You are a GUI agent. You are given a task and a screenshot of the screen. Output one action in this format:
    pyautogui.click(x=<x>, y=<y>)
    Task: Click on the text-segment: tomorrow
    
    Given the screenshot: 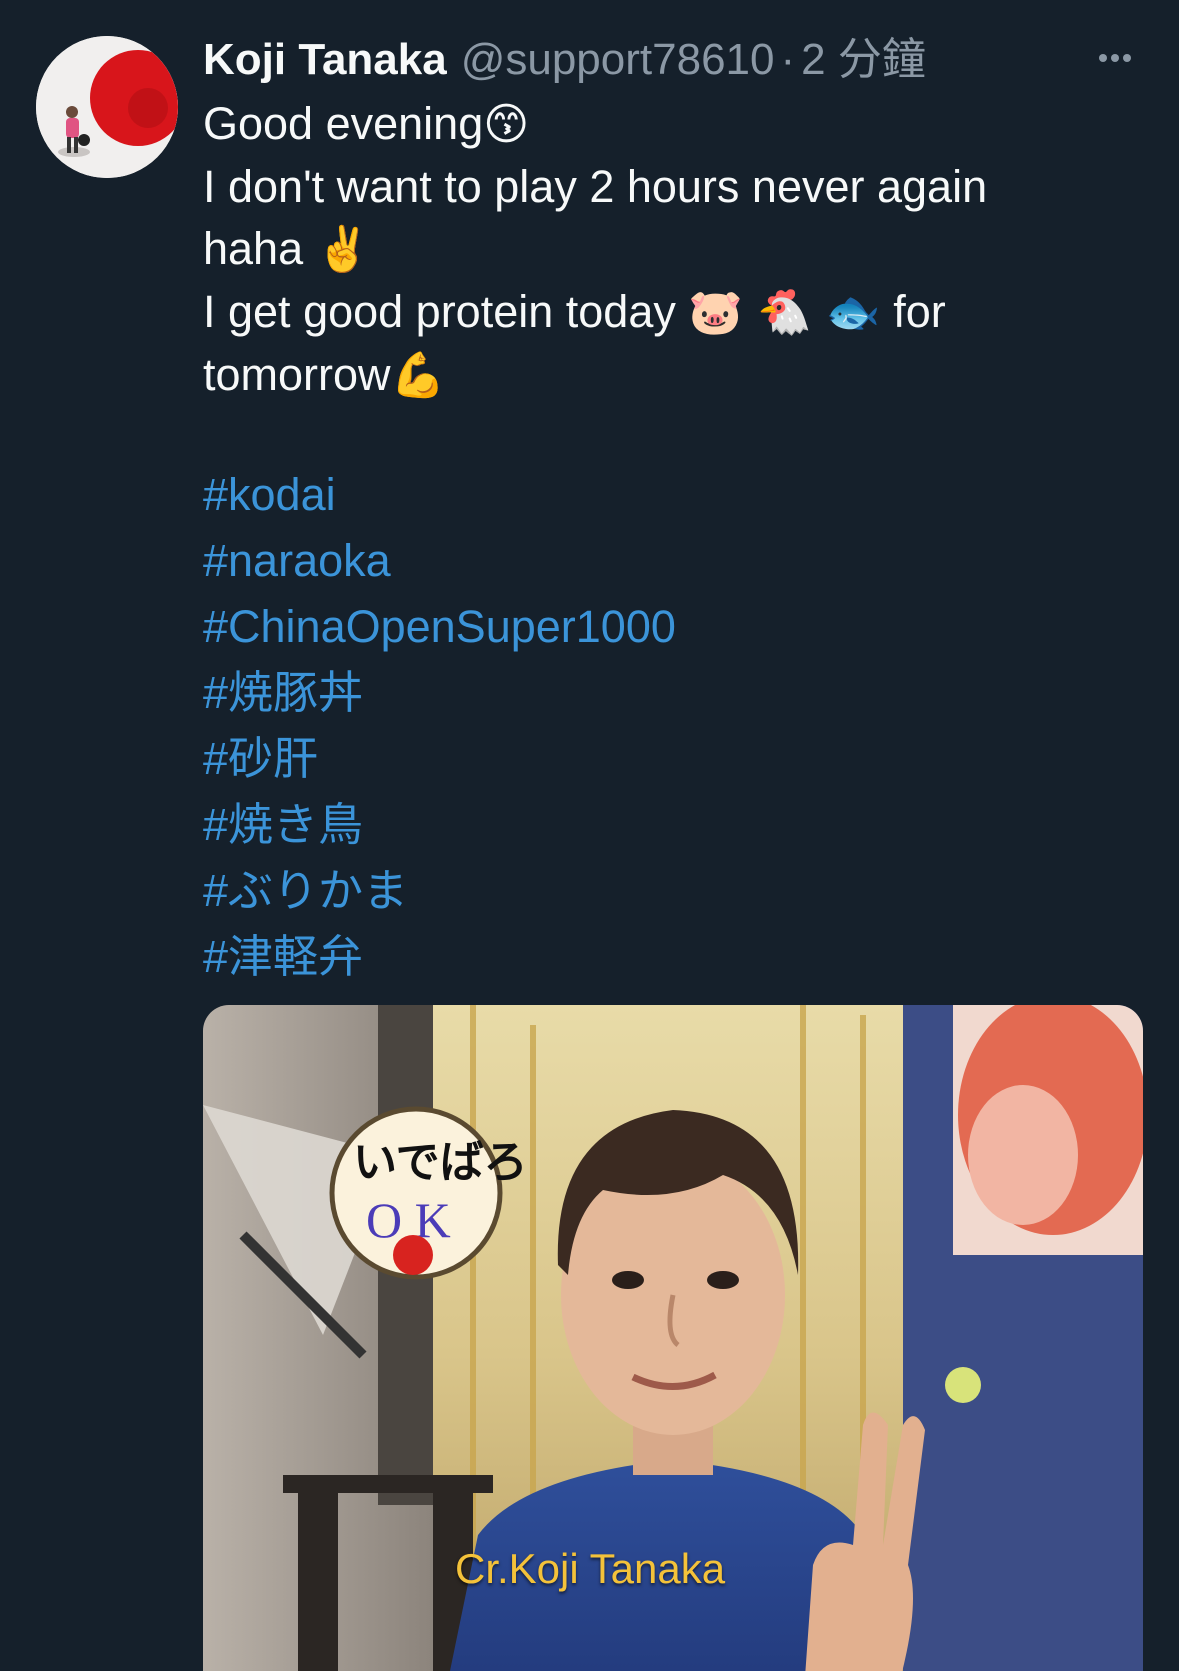 What is the action you would take?
    pyautogui.click(x=297, y=374)
    